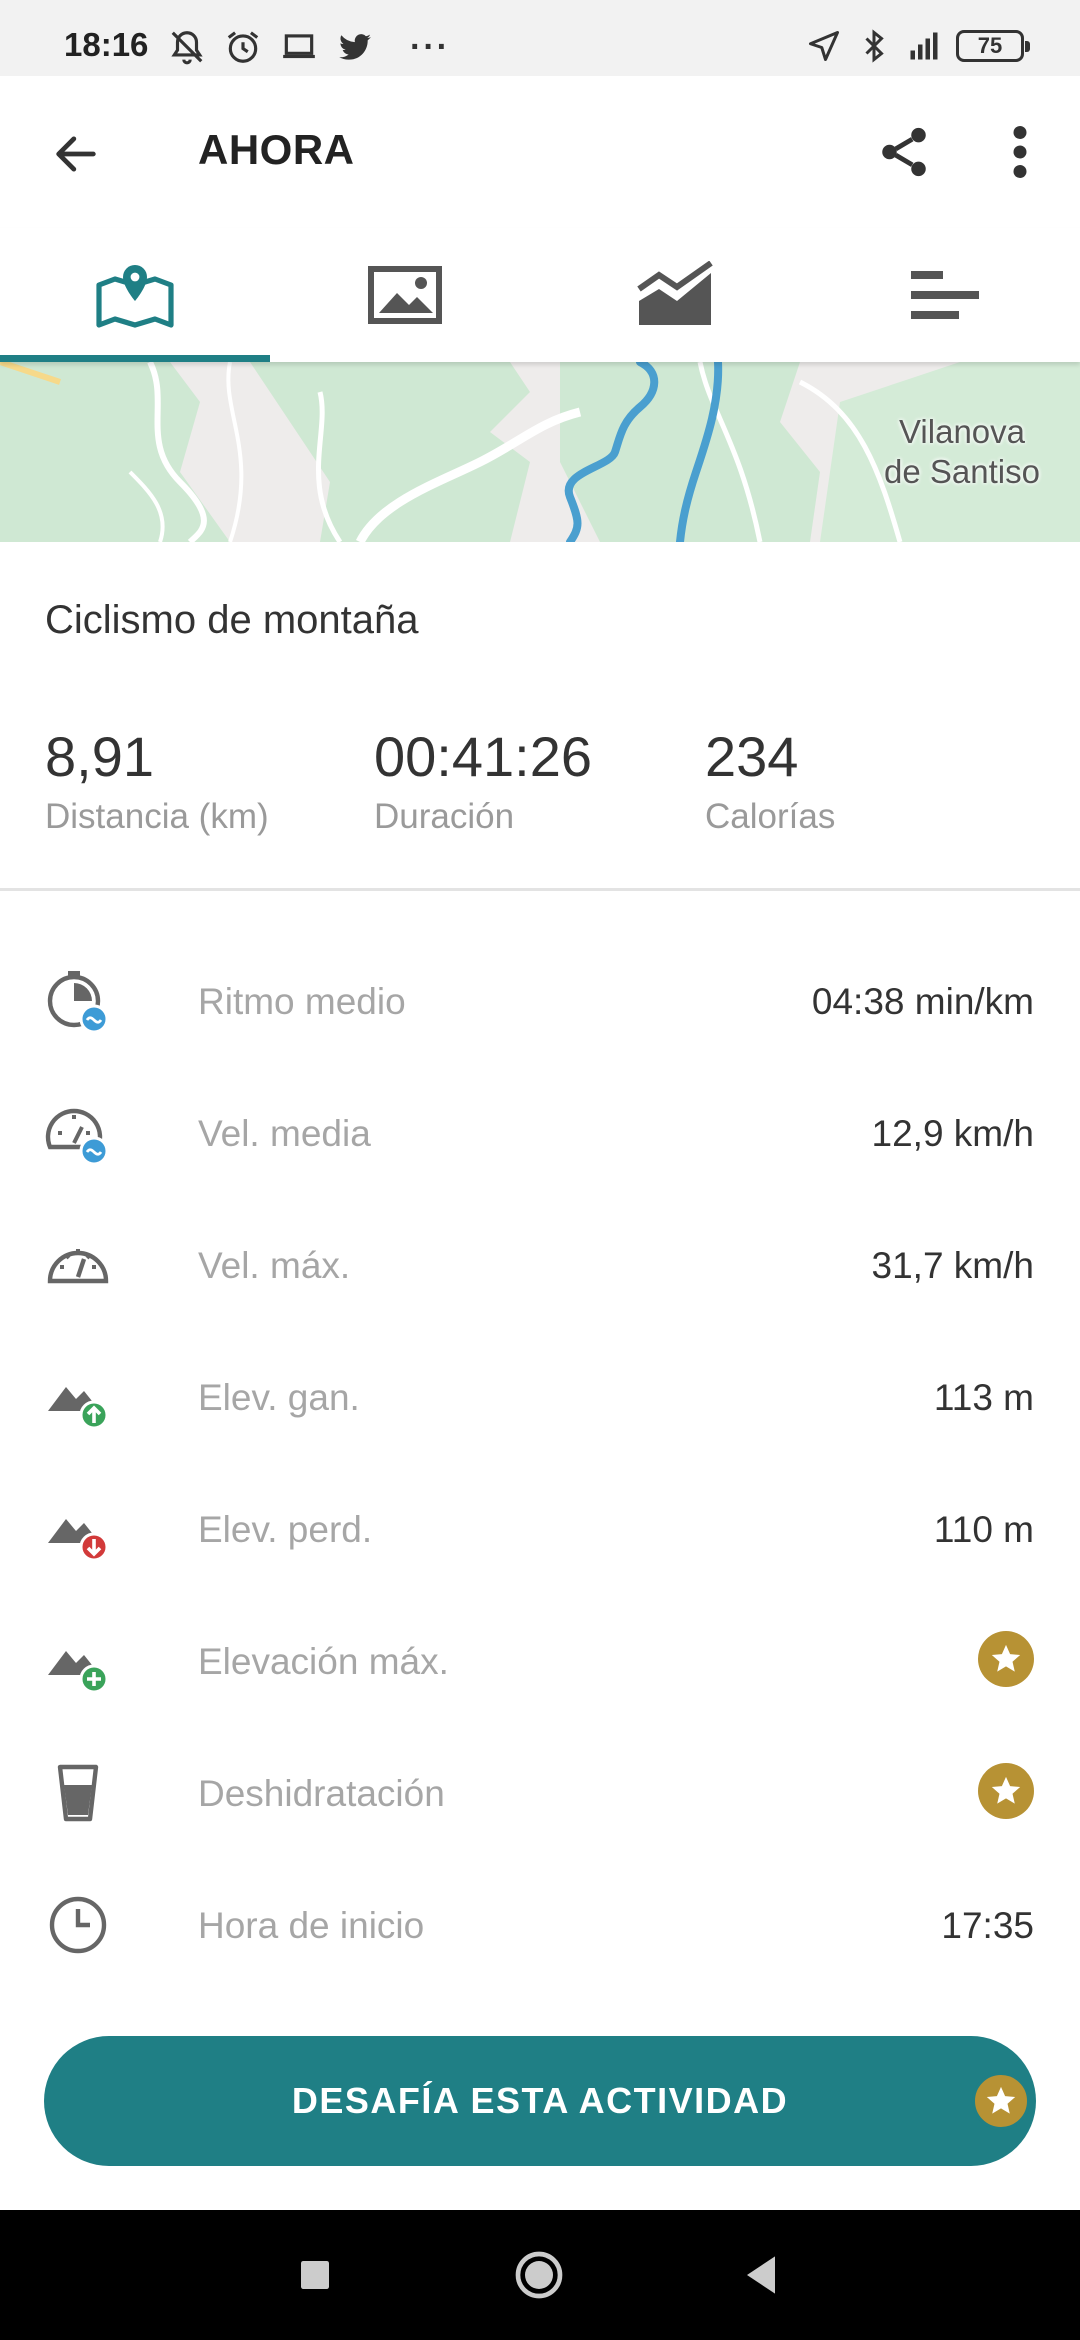 The height and width of the screenshot is (2340, 1080). I want to click on metric-row-max-speed: Vel. máx. 31,7 km/h, so click(540, 1267).